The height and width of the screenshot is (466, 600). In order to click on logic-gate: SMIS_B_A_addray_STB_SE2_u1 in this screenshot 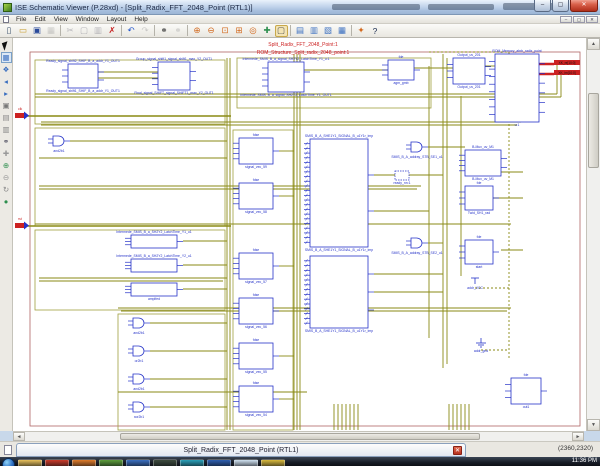, I will do `click(417, 246)`.